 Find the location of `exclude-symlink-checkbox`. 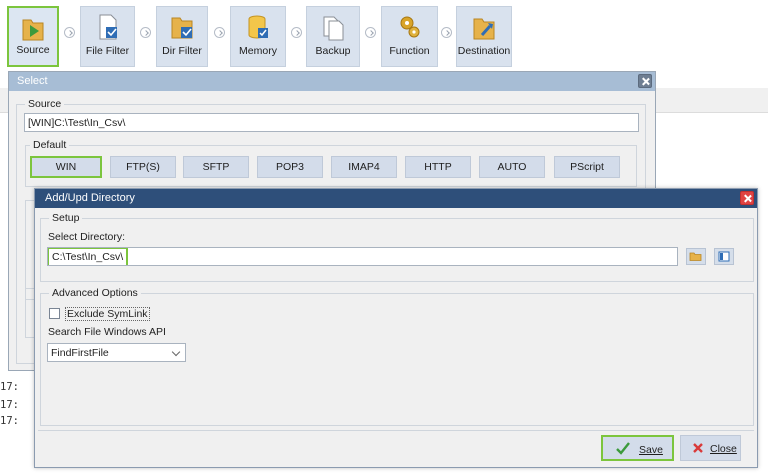

exclude-symlink-checkbox is located at coordinates (54, 313).